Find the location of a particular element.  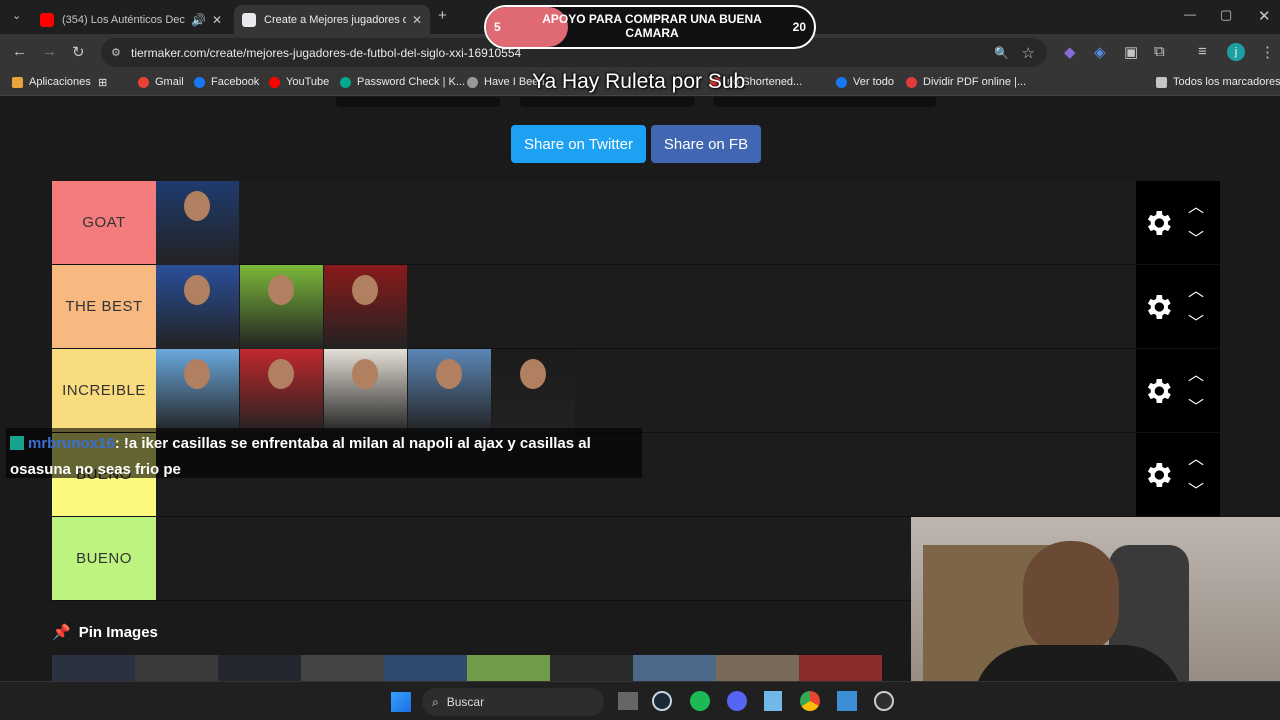

bookmark-gmail: Gmail is located at coordinates (161, 82).